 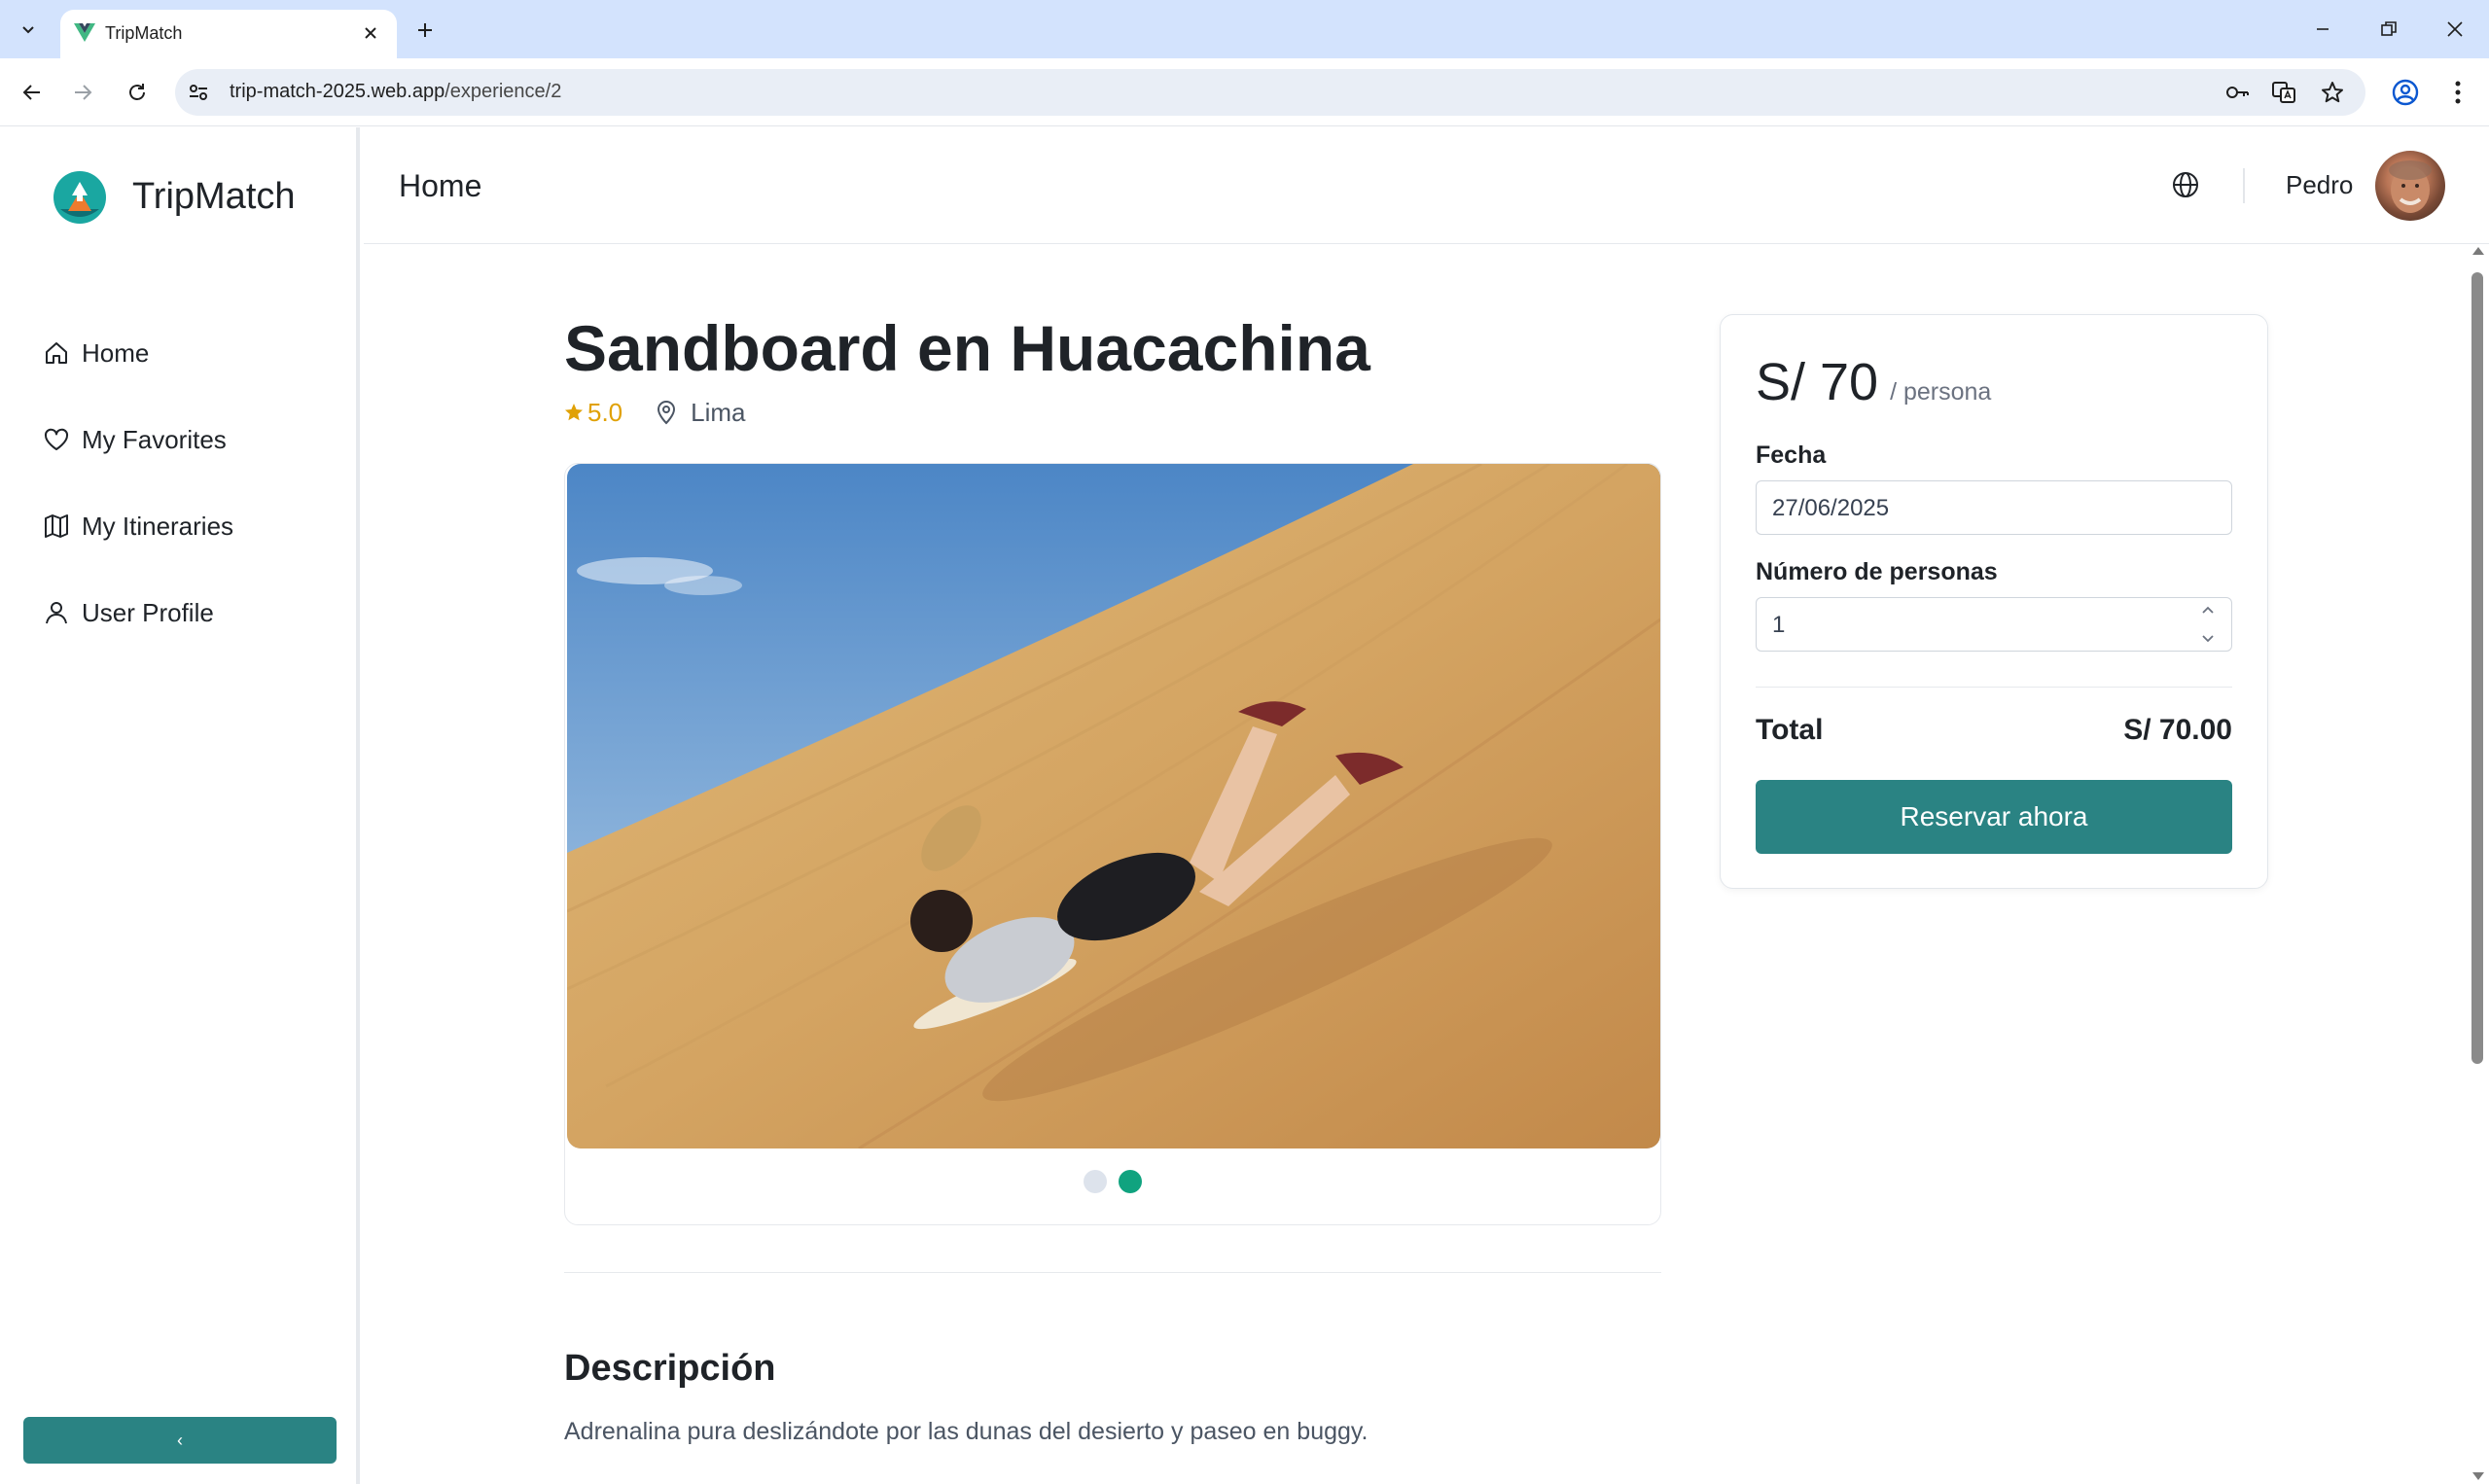 I want to click on page-scrollbar, so click(x=2478, y=865).